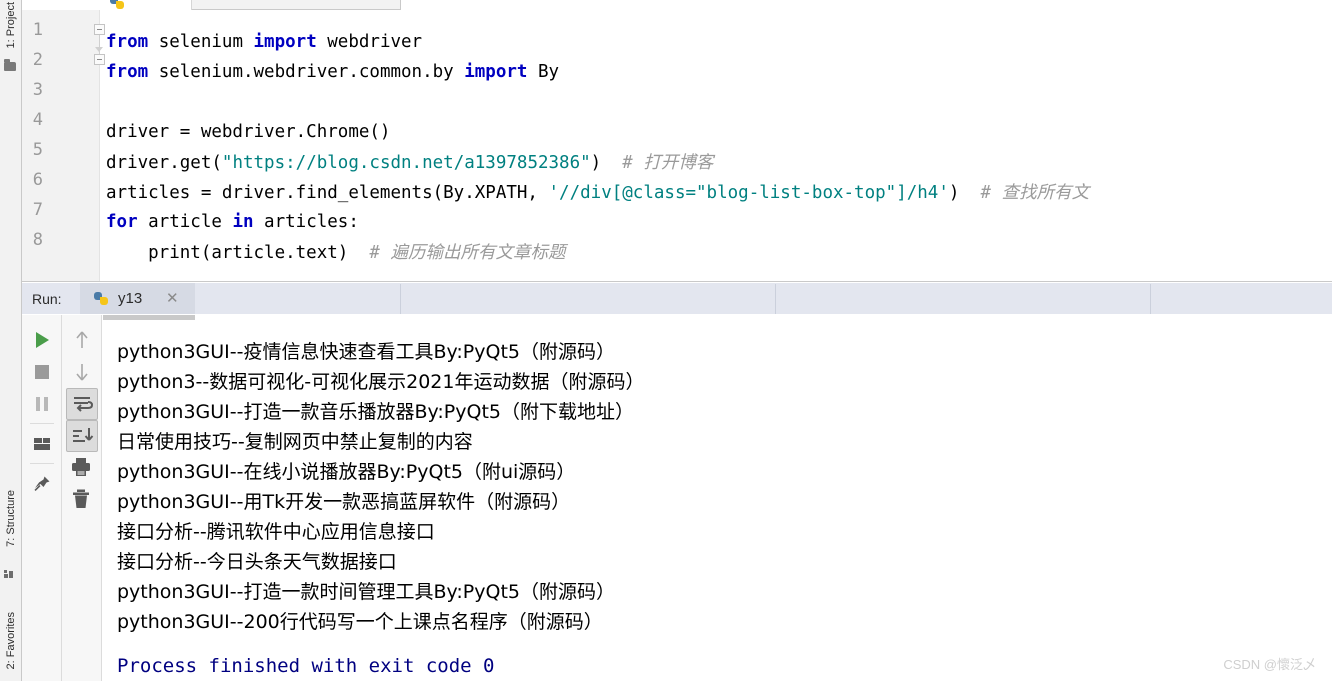 This screenshot has width=1332, height=681. I want to click on editor-gutter: 1 2 3 4 5 6 7 8, so click(63, 146).